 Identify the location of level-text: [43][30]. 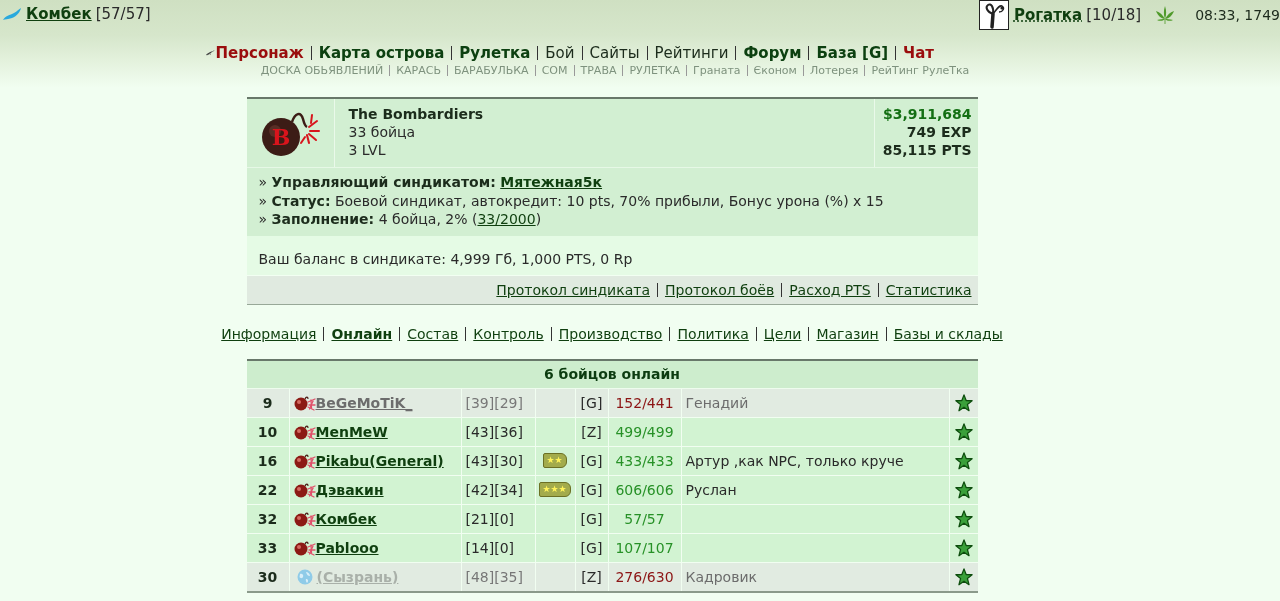
(494, 460).